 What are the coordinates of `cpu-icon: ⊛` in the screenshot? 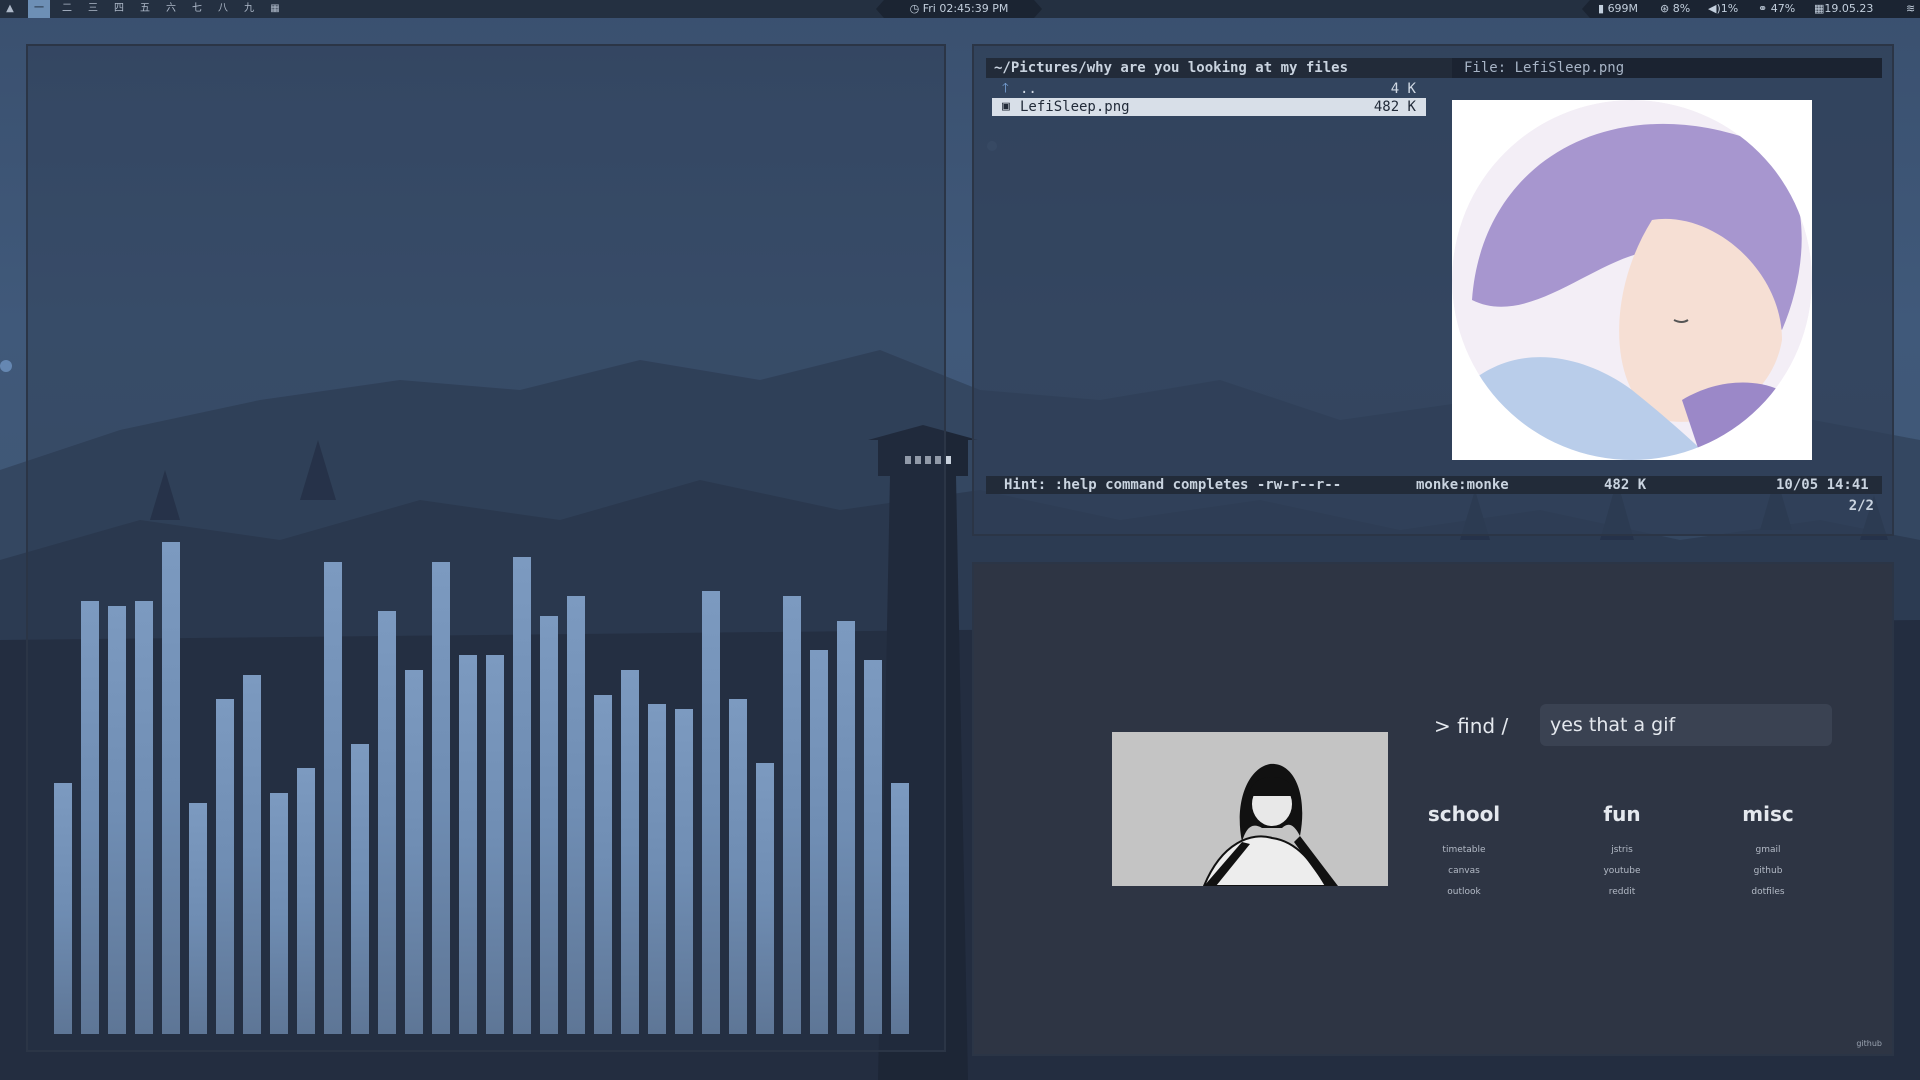 It's located at (1665, 8).